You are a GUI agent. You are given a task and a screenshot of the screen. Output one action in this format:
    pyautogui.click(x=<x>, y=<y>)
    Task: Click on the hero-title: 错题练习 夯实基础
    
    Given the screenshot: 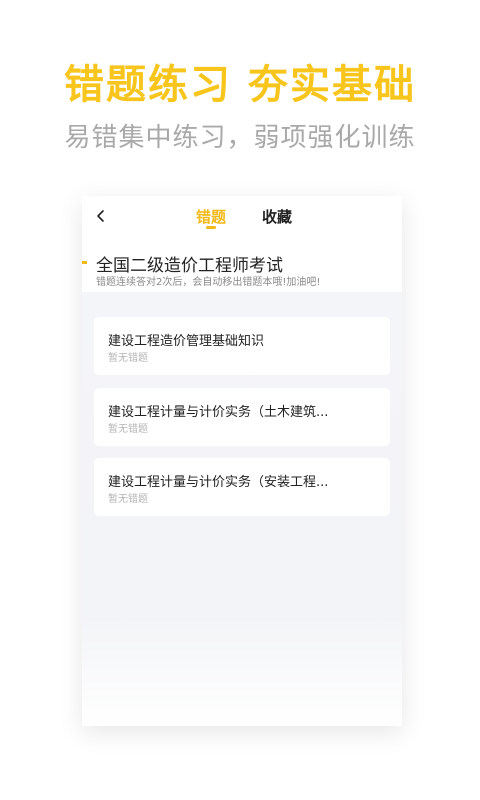 What is the action you would take?
    pyautogui.click(x=240, y=85)
    